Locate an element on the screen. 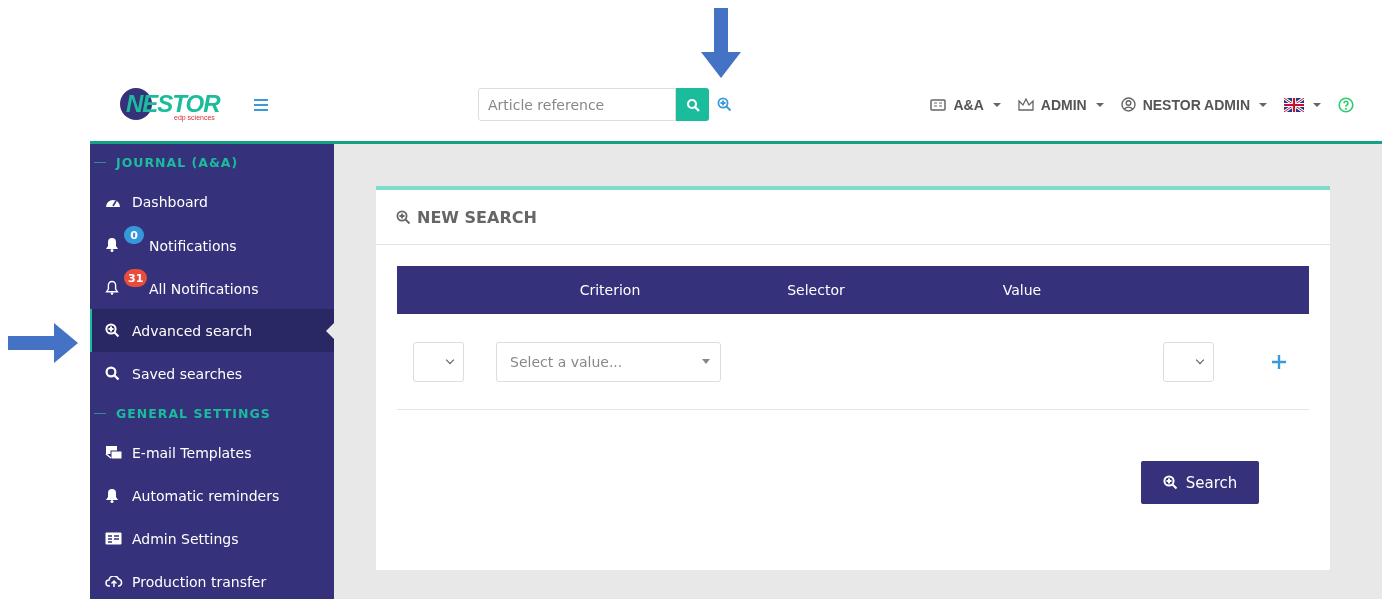 The image size is (1386, 603). search-field: Article reference is located at coordinates (577, 104).